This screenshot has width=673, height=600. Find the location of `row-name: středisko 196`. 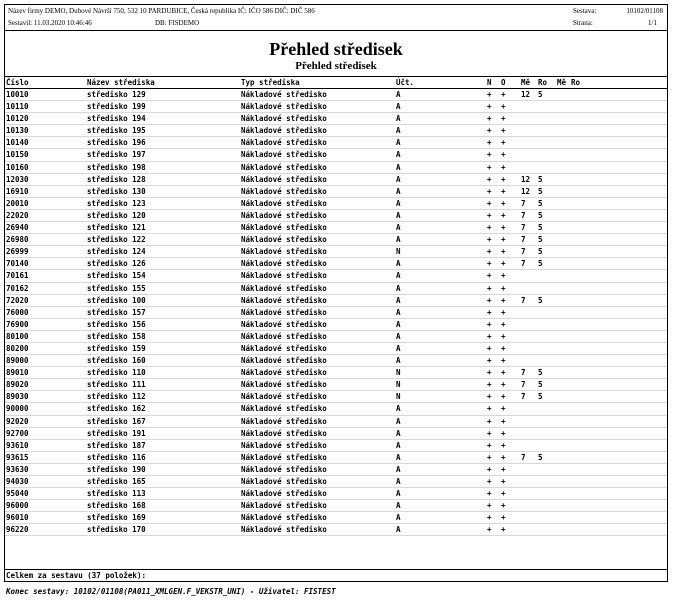

row-name: středisko 196 is located at coordinates (116, 143).